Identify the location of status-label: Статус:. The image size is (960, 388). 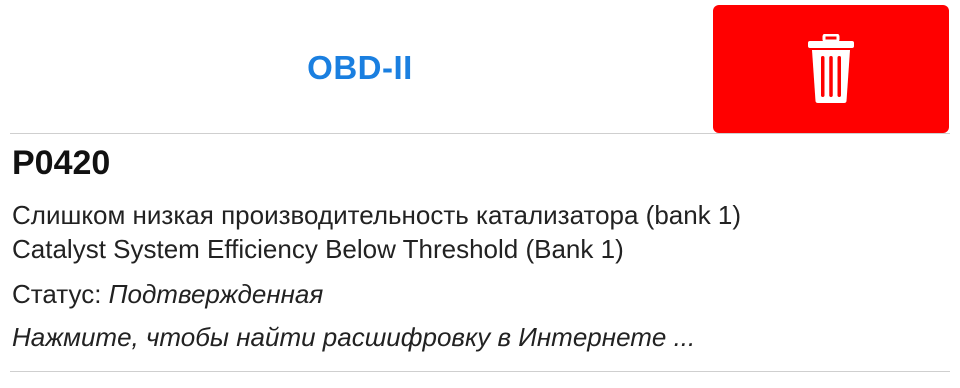
(60, 294).